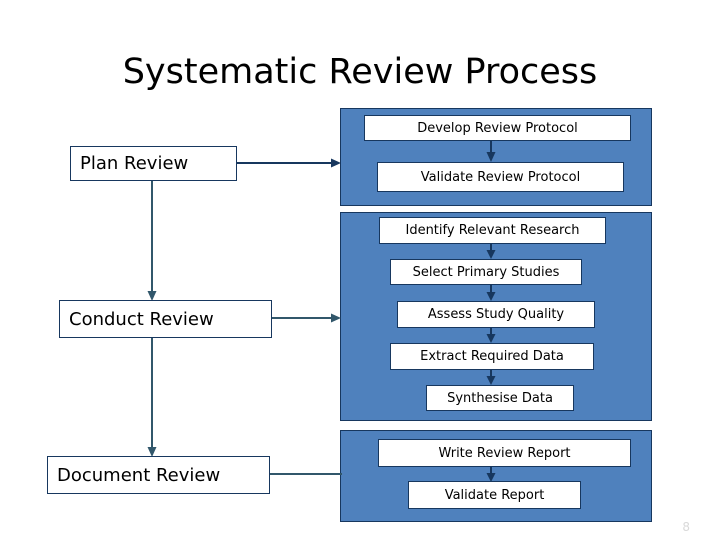 The height and width of the screenshot is (540, 720). Describe the element at coordinates (504, 453) in the screenshot. I see `task-box-write-review-report: Write Review Report` at that location.